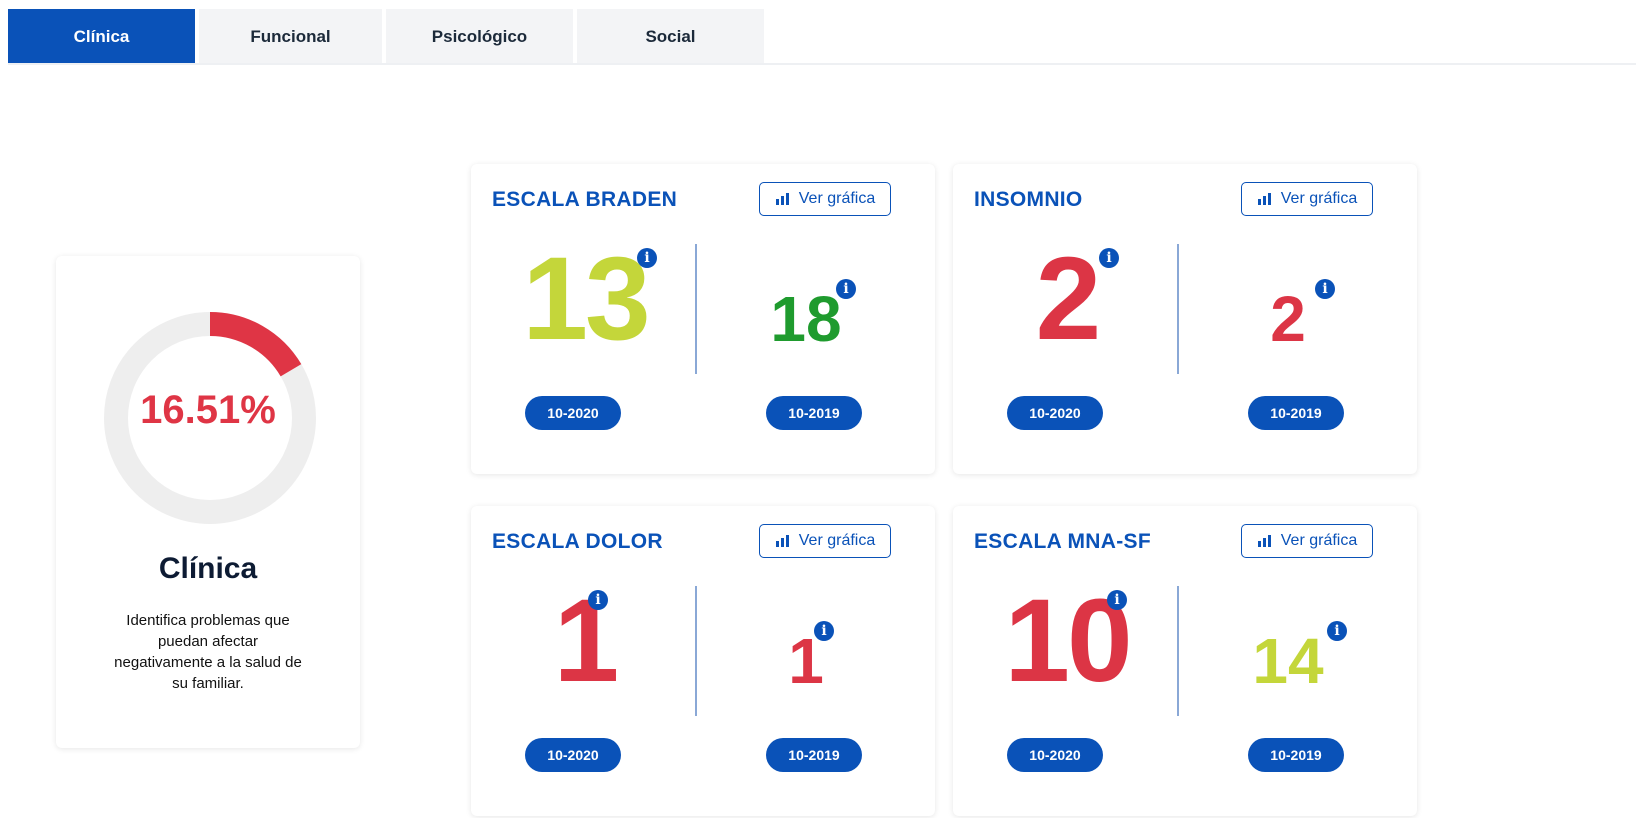 Image resolution: width=1636 pixels, height=818 pixels. I want to click on previous-value: 1, so click(806, 661).